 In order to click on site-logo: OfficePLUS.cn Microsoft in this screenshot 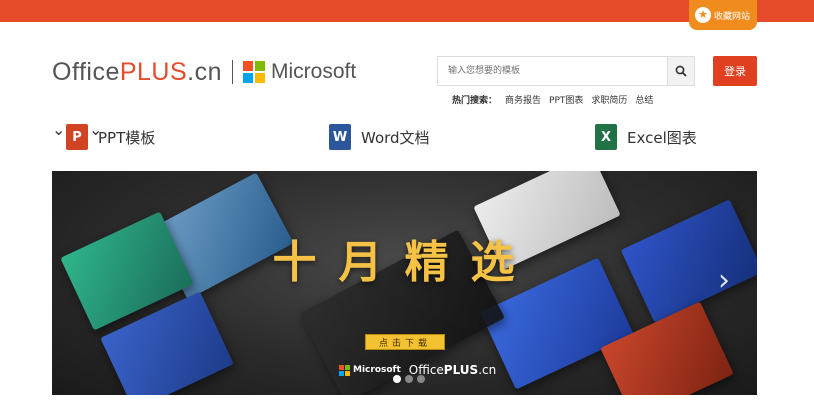, I will do `click(204, 72)`.